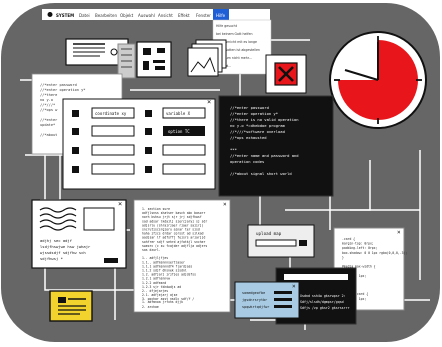 The width and height of the screenshot is (442, 347). Describe the element at coordinates (207, 58) in the screenshot. I see `photo-stack-icon` at that location.